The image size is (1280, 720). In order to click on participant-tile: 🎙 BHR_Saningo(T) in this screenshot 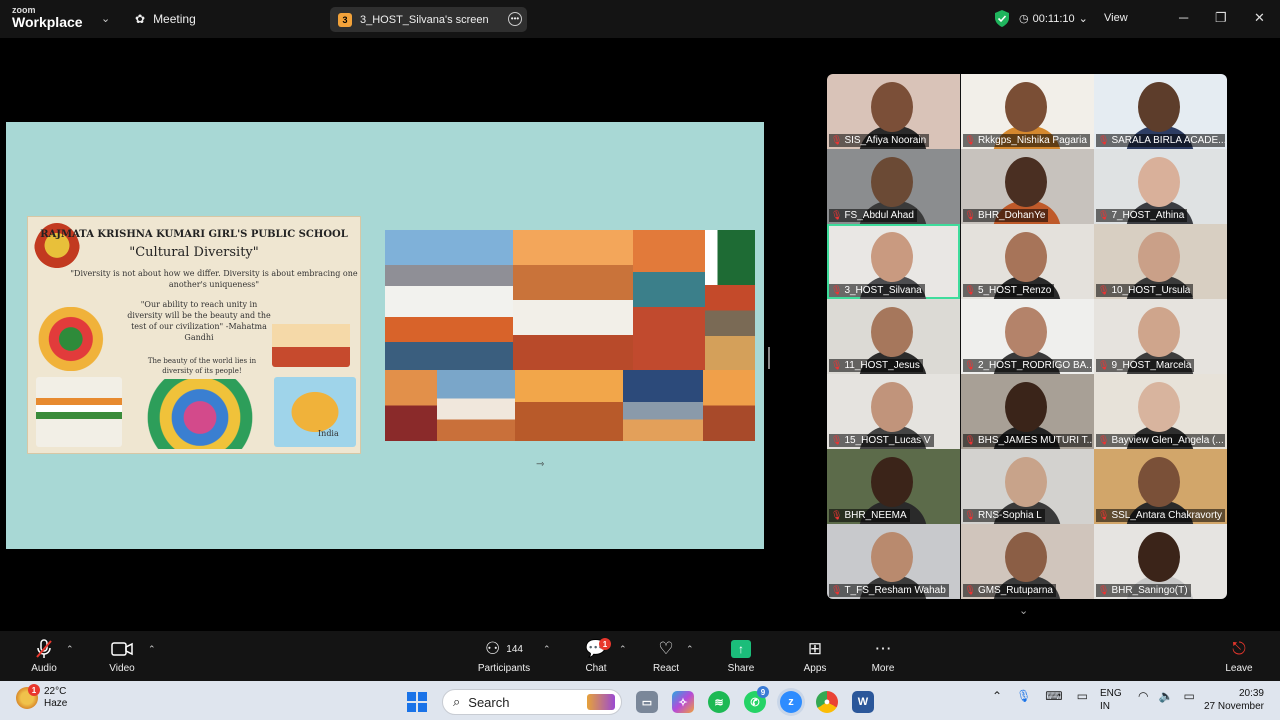, I will do `click(1160, 561)`.